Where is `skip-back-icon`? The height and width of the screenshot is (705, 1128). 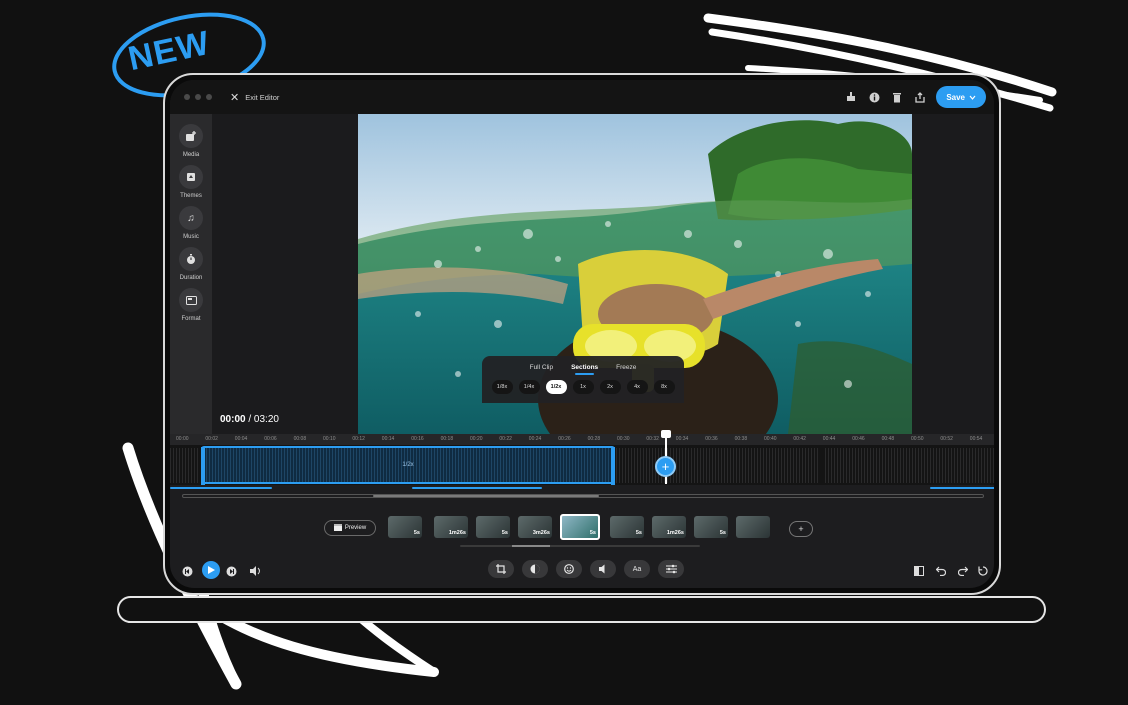
skip-back-icon is located at coordinates (187, 571).